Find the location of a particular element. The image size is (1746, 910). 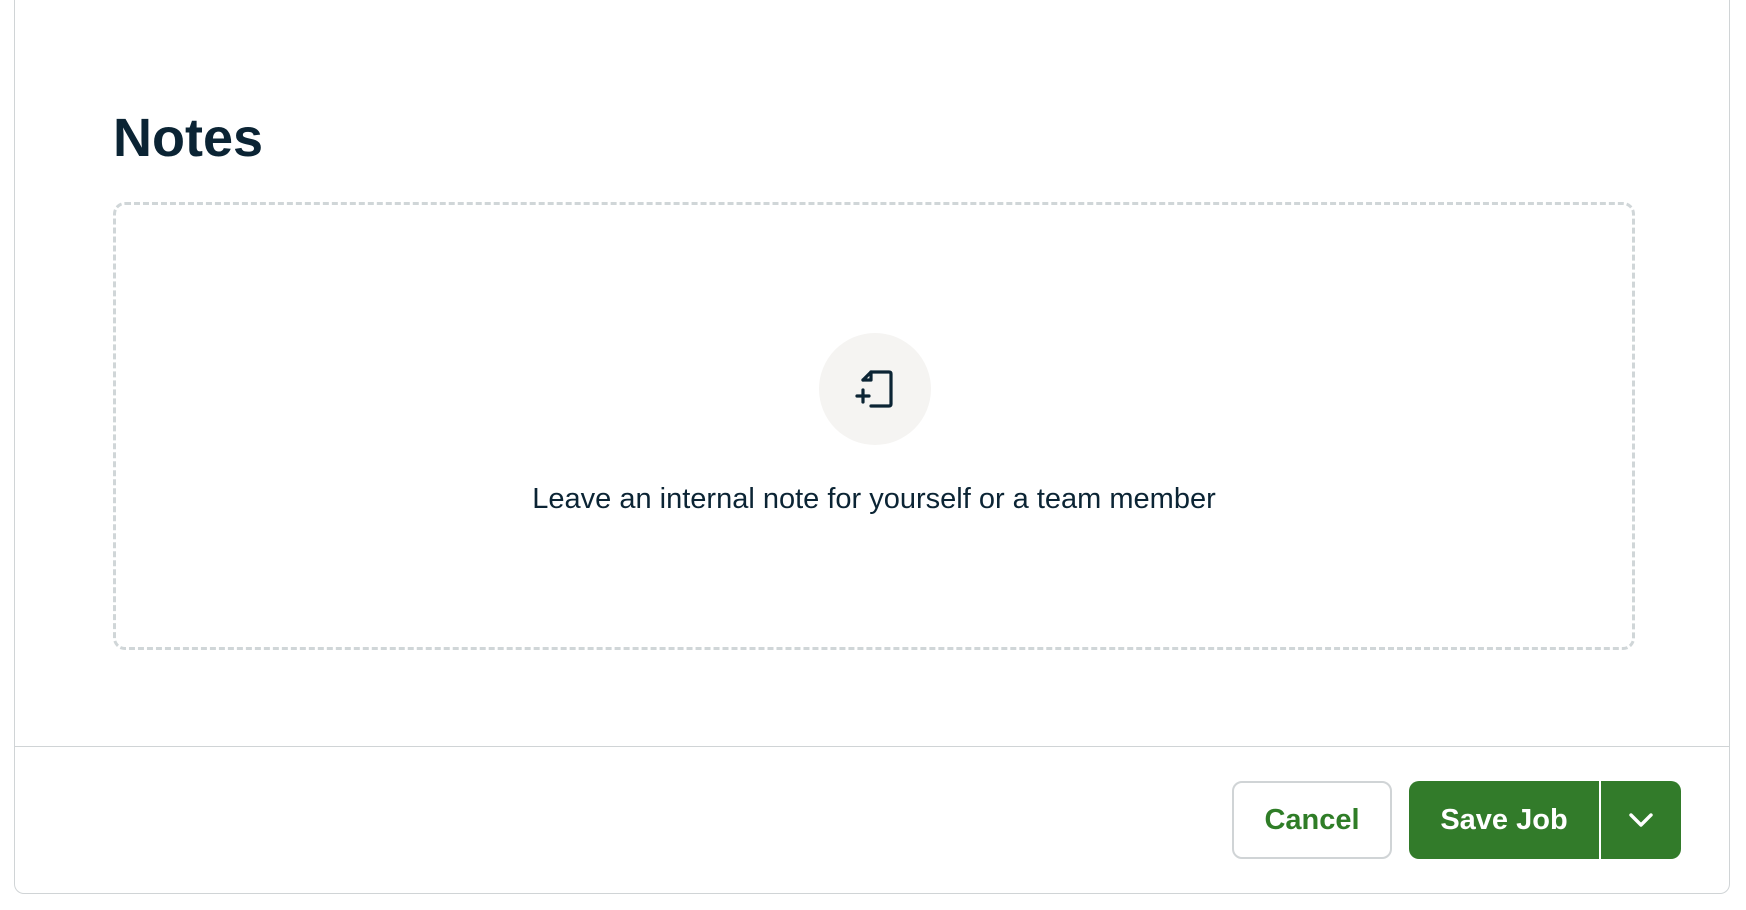

save-job-button-group: Save Job is located at coordinates (1545, 820).